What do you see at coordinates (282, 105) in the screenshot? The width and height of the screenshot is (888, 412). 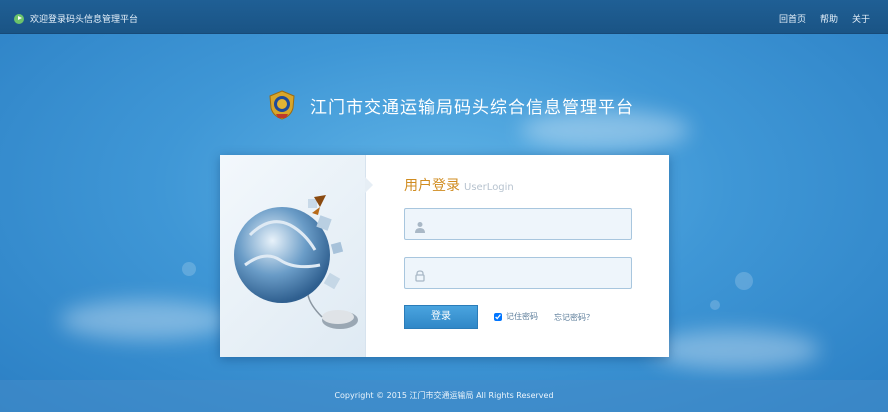 I see `police-emblem-icon` at bounding box center [282, 105].